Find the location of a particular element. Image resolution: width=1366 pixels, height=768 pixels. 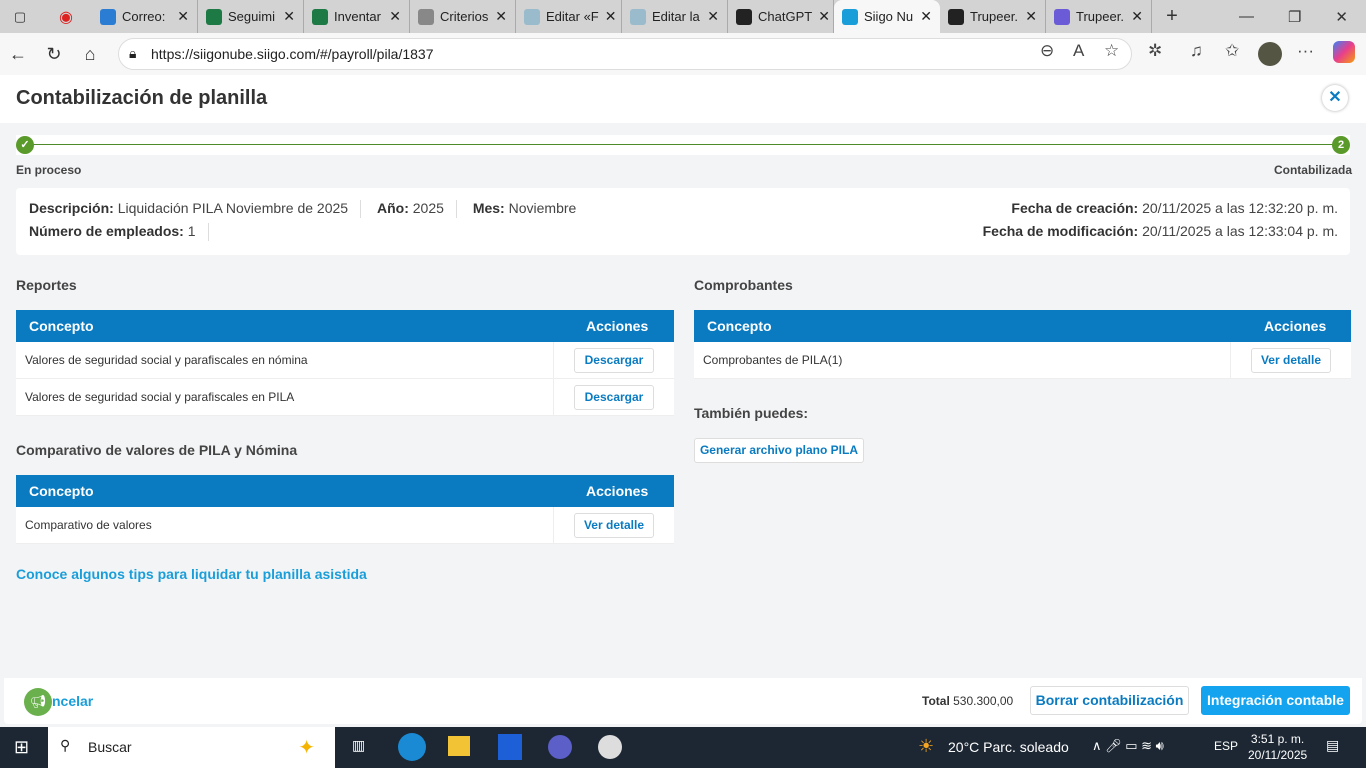

browser-tab: Seguimi ✕ is located at coordinates (251, 16).